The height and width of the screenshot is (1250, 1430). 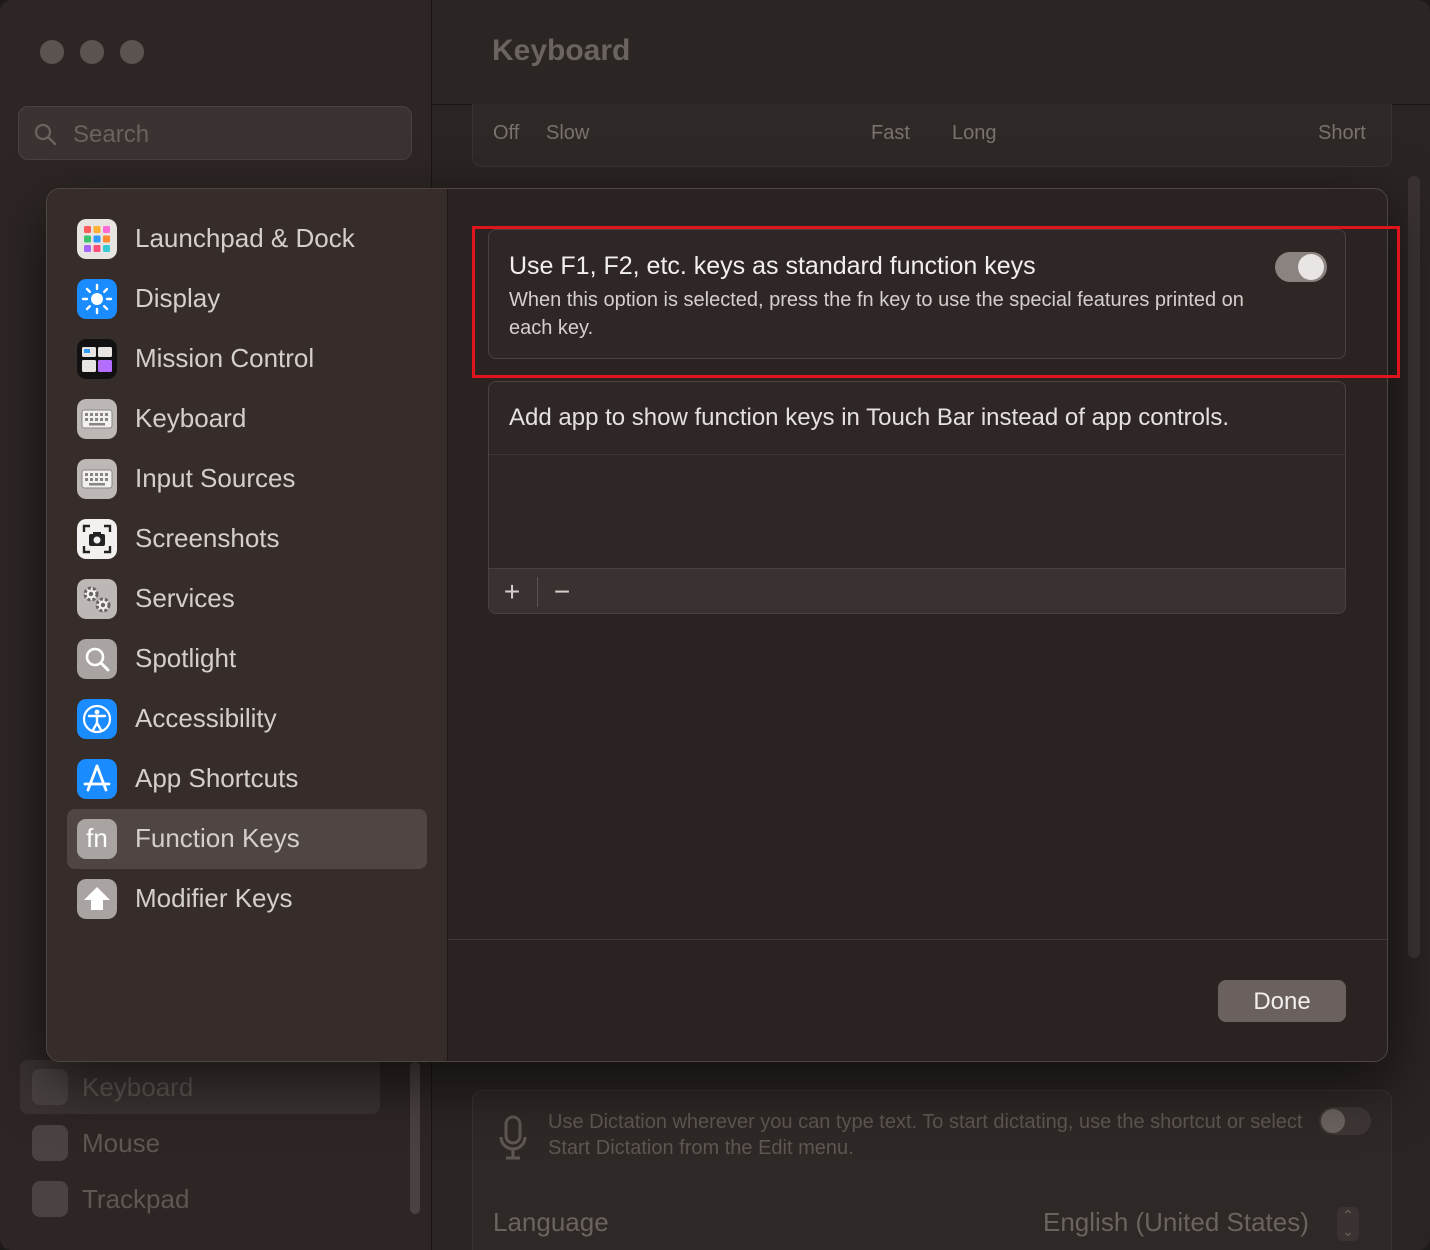 I want to click on sidebar-item-label: Mouse, so click(x=121, y=1143).